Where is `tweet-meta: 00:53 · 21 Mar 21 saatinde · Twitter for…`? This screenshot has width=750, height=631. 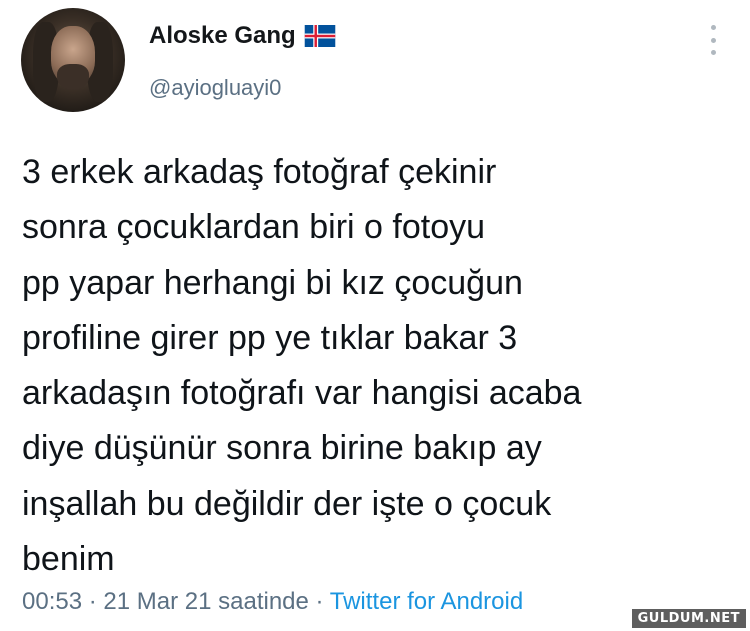
tweet-meta: 00:53 · 21 Mar 21 saatinde · Twitter for… is located at coordinates (272, 602).